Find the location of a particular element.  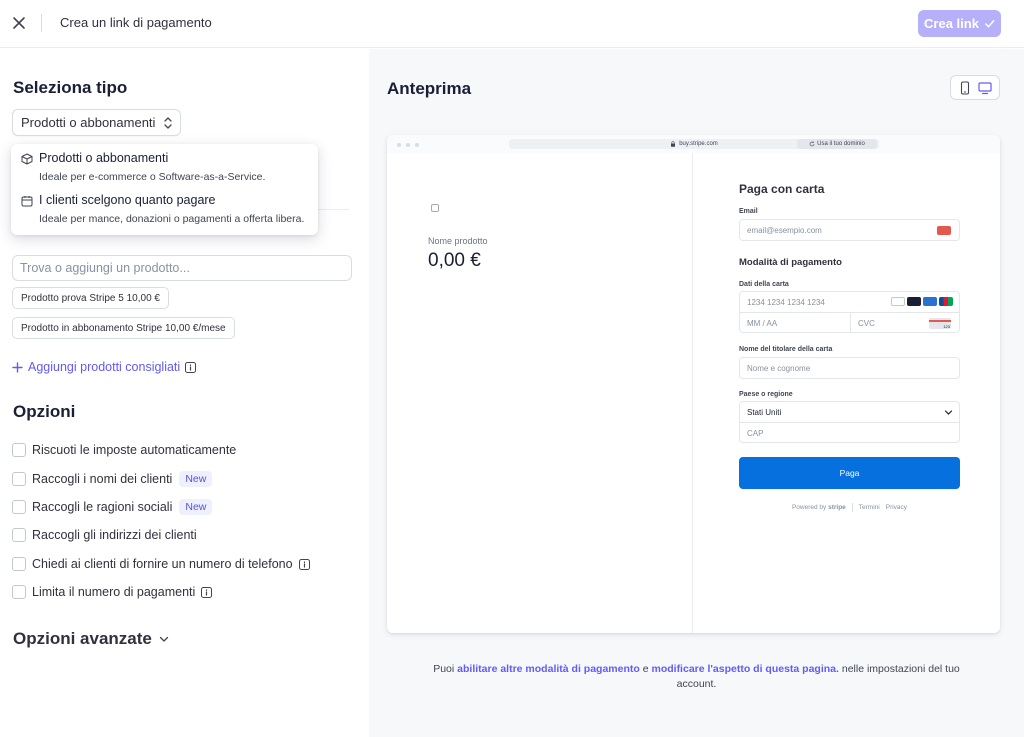

header: Crea un link di pagamento Crea link is located at coordinates (512, 24).